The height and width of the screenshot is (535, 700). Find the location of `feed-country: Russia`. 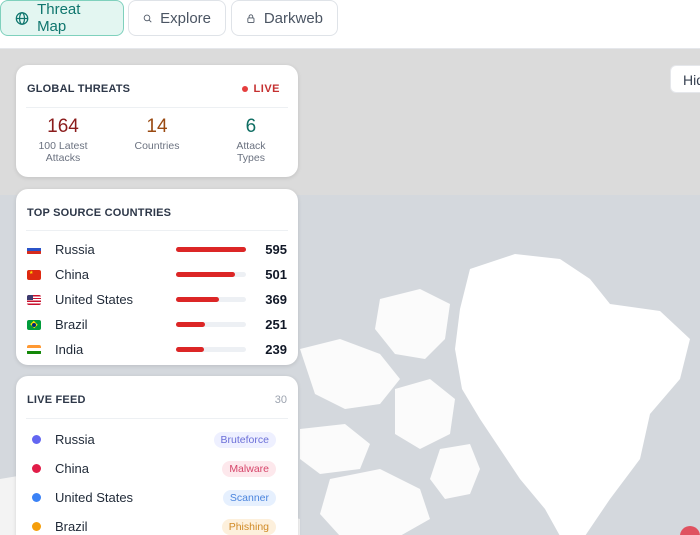

feed-country: Russia is located at coordinates (75, 439).